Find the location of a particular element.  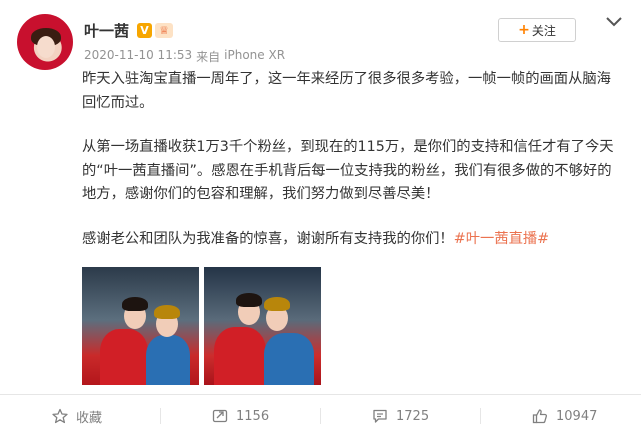

chevron-down-icon is located at coordinates (614, 22).